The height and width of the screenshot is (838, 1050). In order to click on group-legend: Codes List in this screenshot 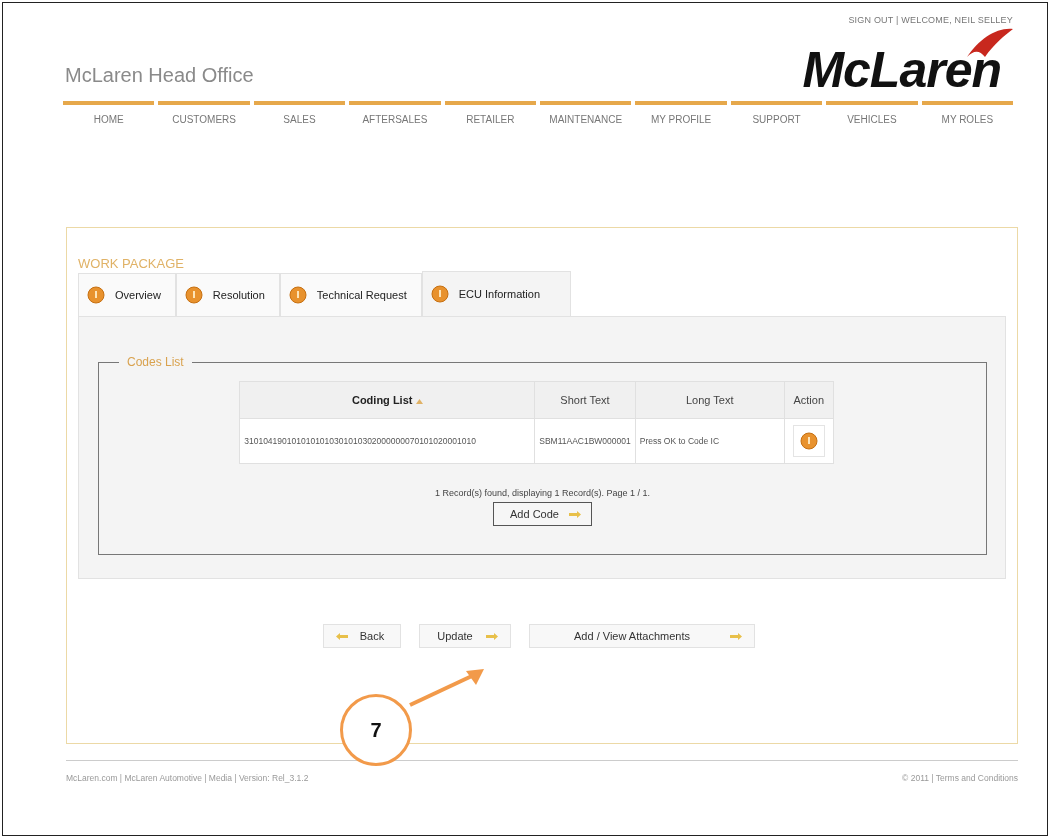, I will do `click(155, 362)`.